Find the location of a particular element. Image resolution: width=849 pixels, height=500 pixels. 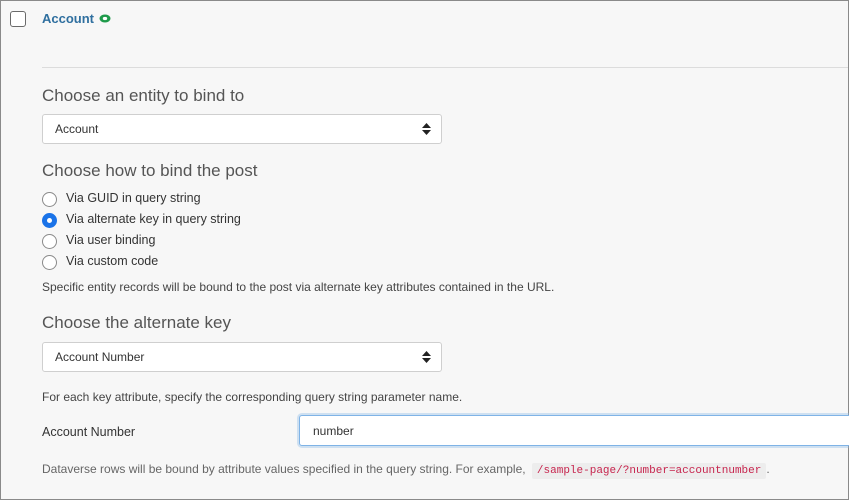

binding-heading: Choose how to bind the post is located at coordinates (150, 170).